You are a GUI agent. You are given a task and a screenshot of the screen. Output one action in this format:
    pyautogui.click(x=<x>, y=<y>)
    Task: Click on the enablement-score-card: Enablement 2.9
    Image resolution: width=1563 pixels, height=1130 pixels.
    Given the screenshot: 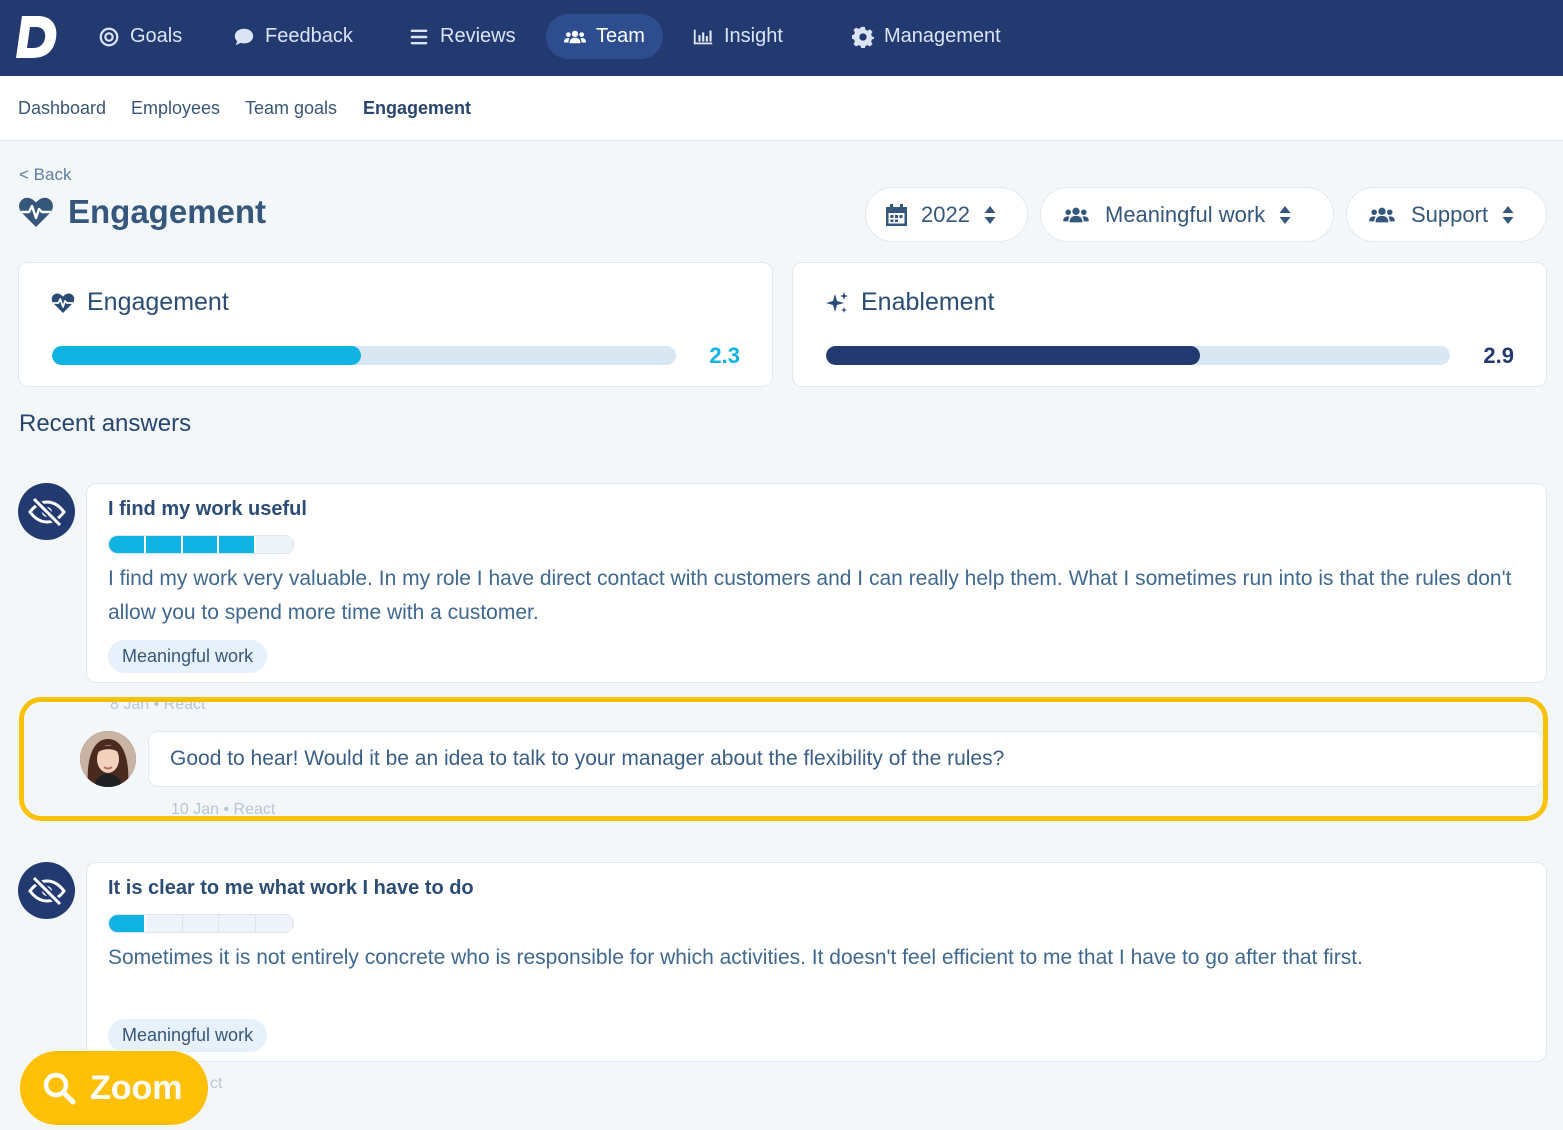 What is the action you would take?
    pyautogui.click(x=1169, y=324)
    